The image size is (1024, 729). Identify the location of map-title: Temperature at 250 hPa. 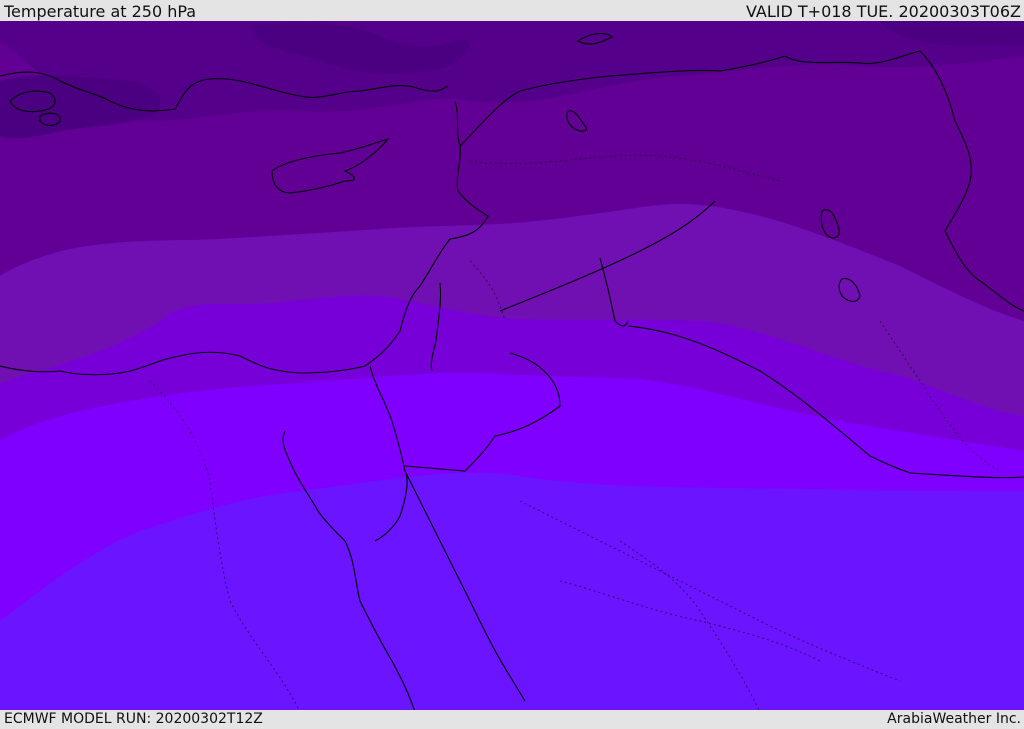
(100, 11).